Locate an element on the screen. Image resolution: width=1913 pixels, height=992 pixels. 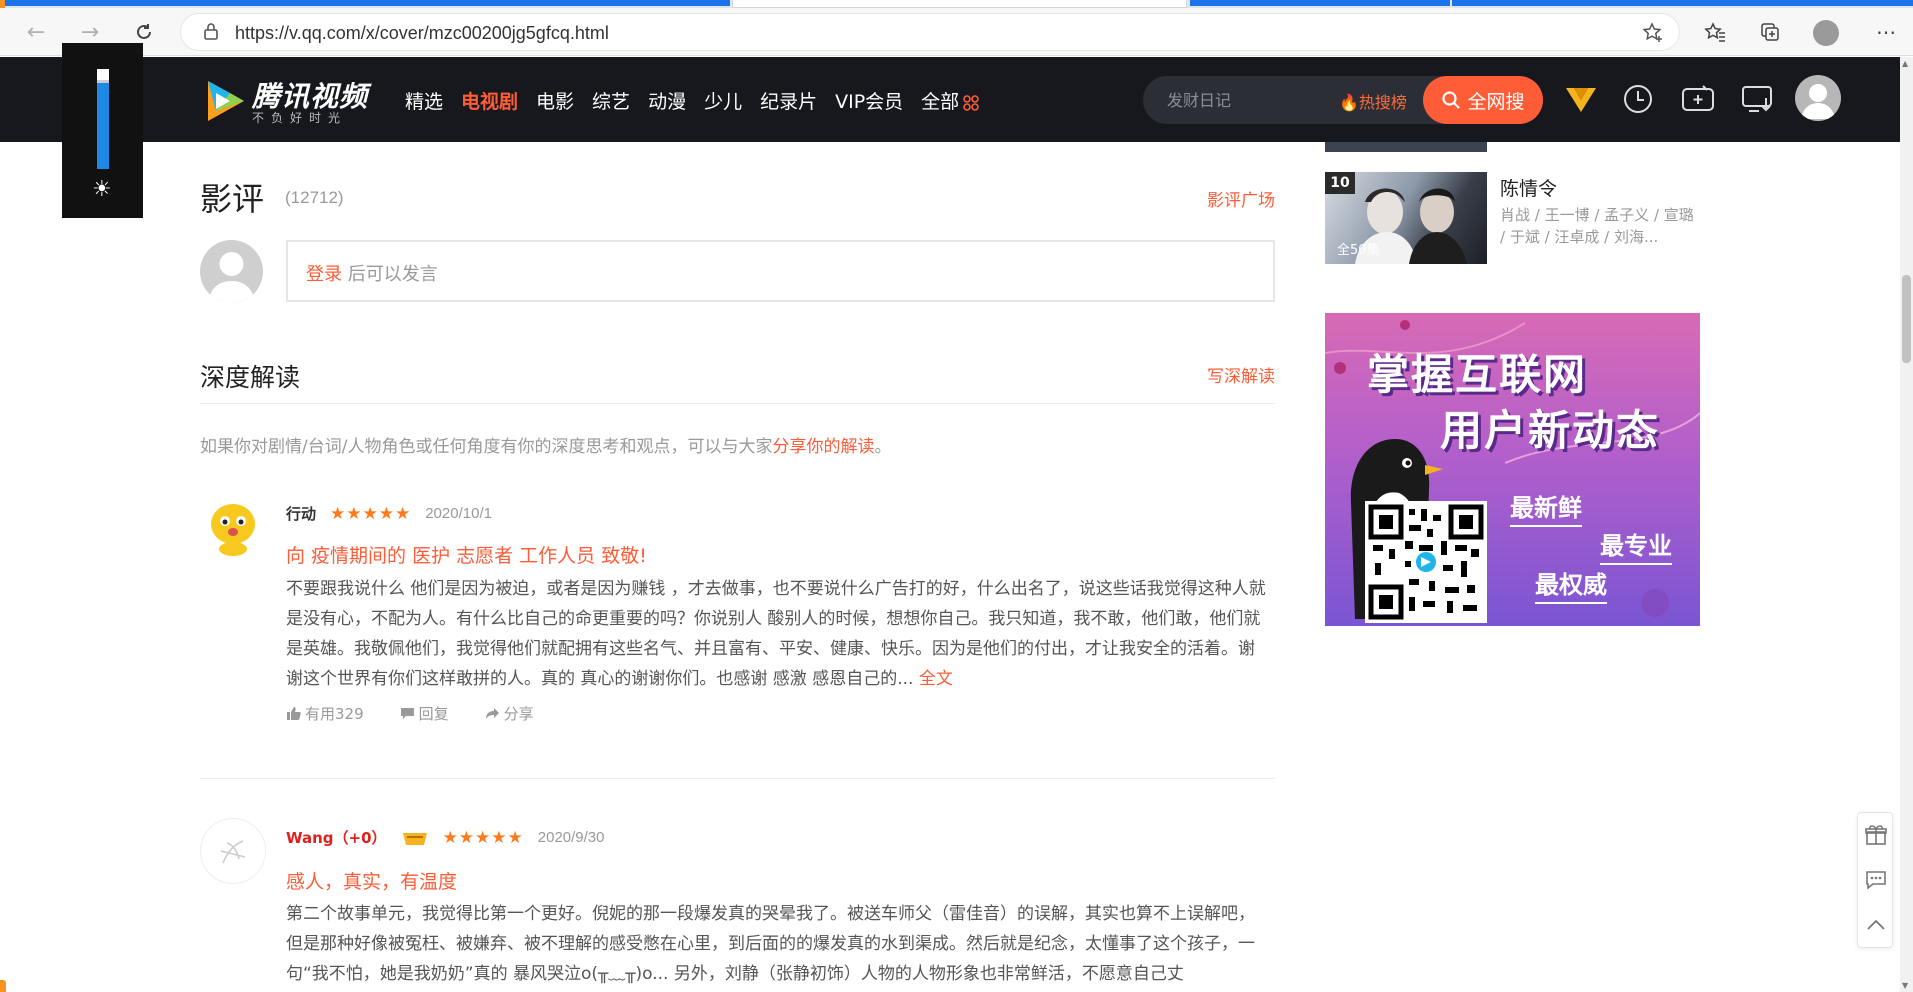
guest-avatar is located at coordinates (231, 271).